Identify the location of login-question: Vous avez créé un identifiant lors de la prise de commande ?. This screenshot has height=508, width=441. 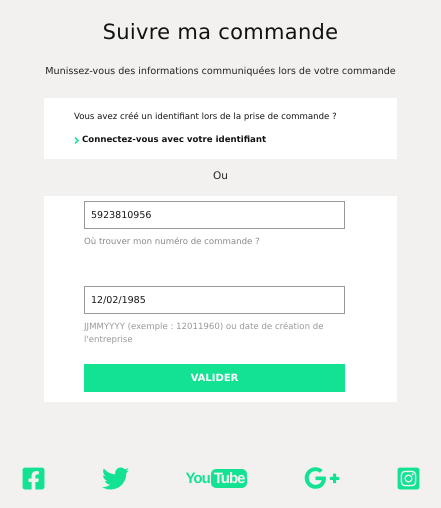
(206, 117).